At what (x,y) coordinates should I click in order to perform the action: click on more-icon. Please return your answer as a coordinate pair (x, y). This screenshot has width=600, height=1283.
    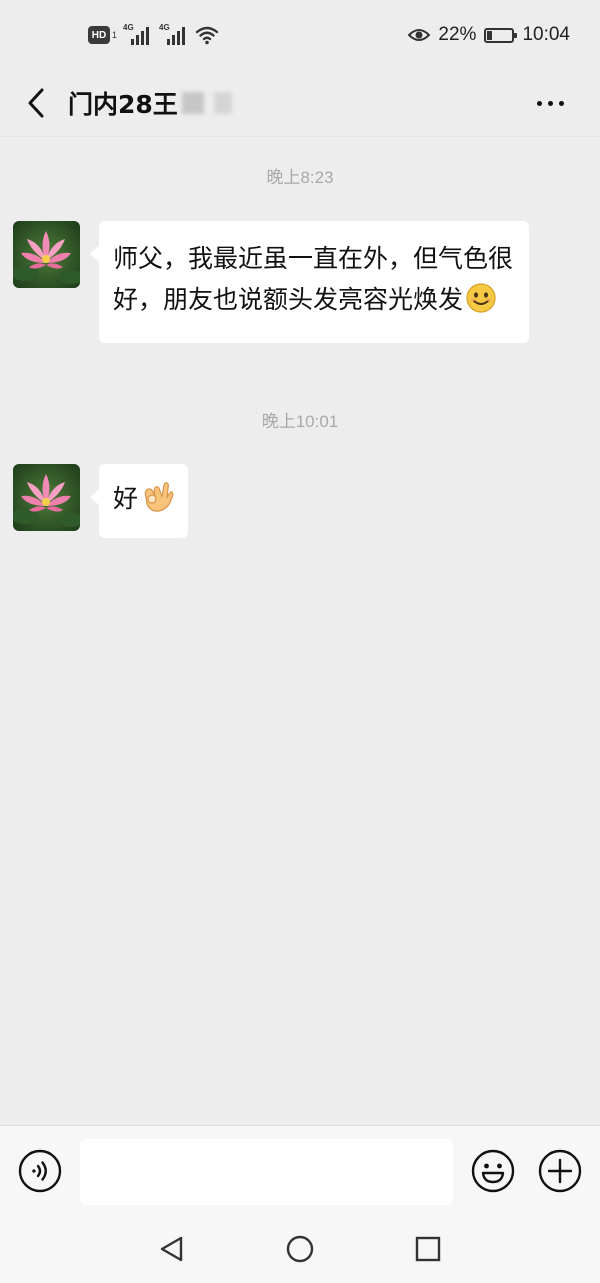
    Looking at the image, I should click on (550, 103).